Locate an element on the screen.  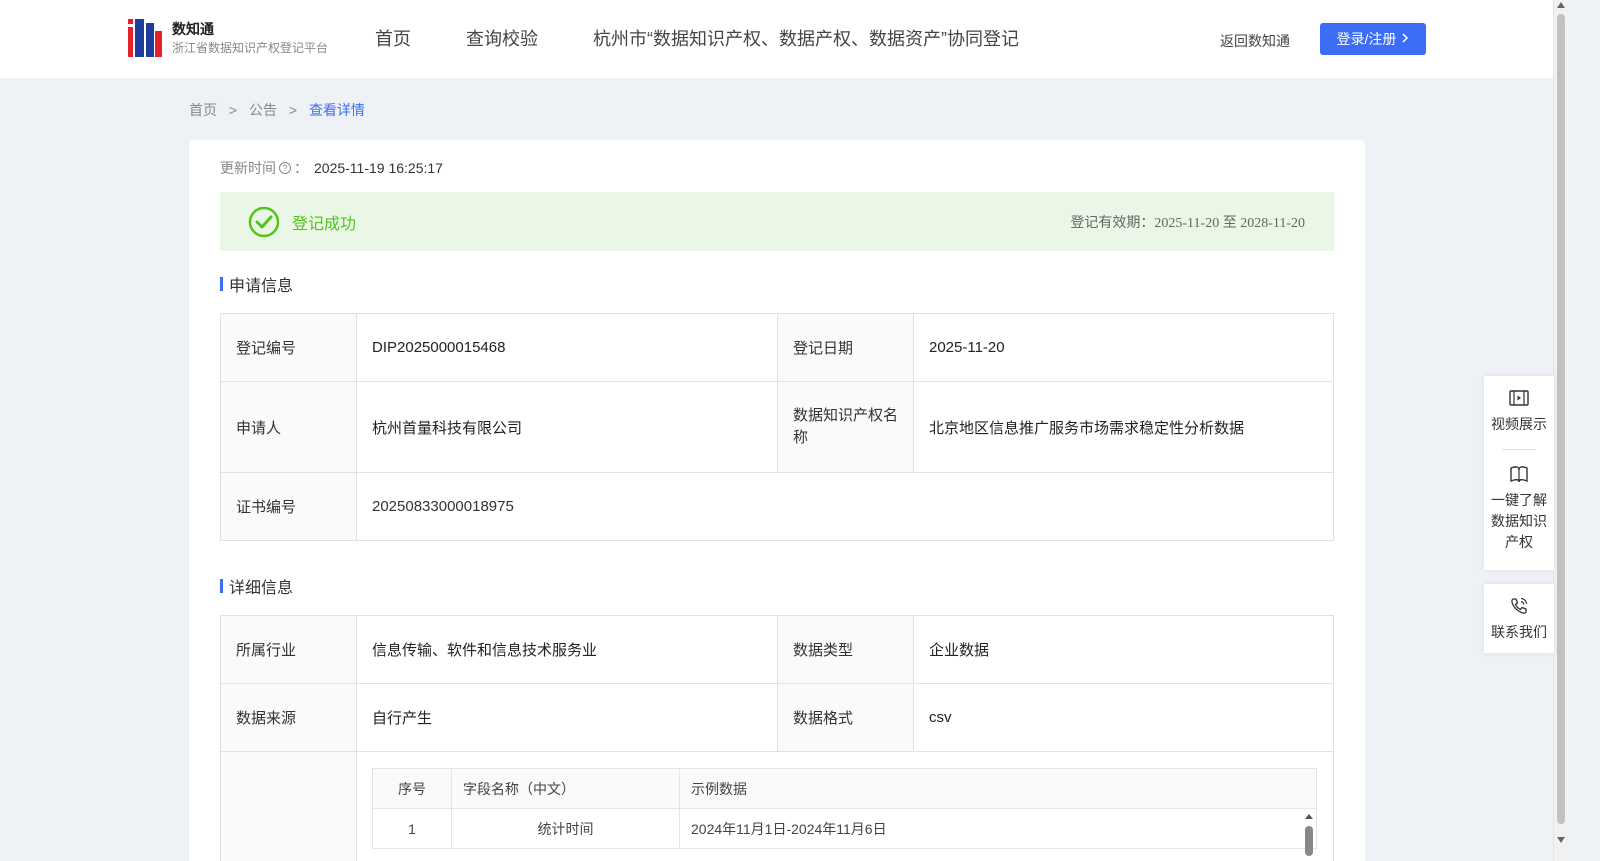
breadcrumb: 首页 > 公告 > 查看详情 is located at coordinates (277, 110).